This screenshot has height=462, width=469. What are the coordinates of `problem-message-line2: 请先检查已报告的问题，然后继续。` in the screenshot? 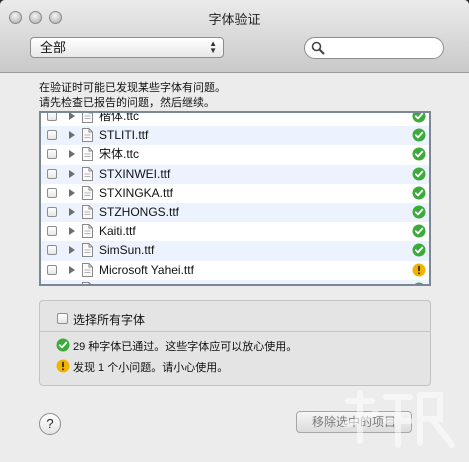 It's located at (127, 103).